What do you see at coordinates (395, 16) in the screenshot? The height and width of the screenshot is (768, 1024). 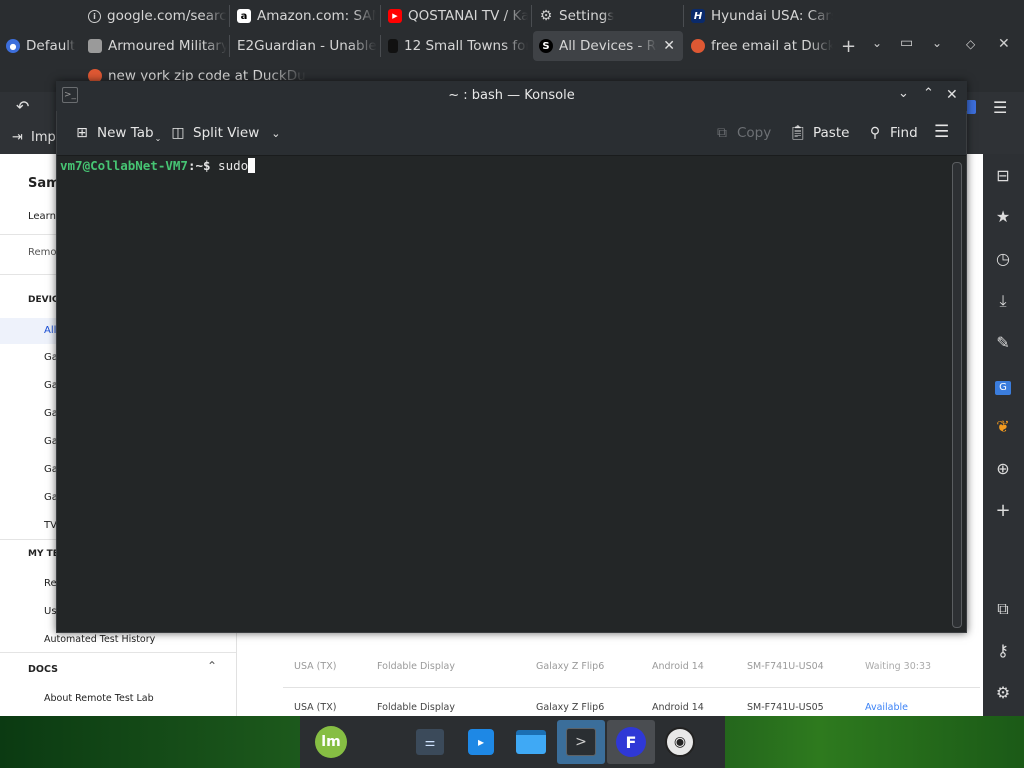 I see `youtube-icon: ▶` at bounding box center [395, 16].